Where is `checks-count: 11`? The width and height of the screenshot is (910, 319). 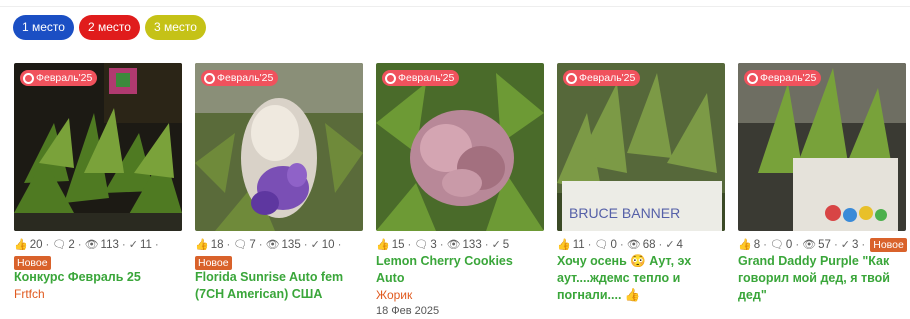
checks-count: 11 is located at coordinates (145, 244).